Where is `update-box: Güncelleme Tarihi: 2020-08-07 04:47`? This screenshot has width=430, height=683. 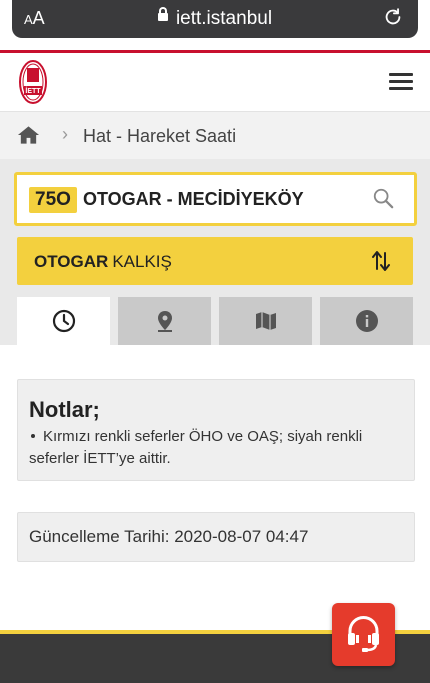
update-box: Güncelleme Tarihi: 2020-08-07 04:47 is located at coordinates (216, 537).